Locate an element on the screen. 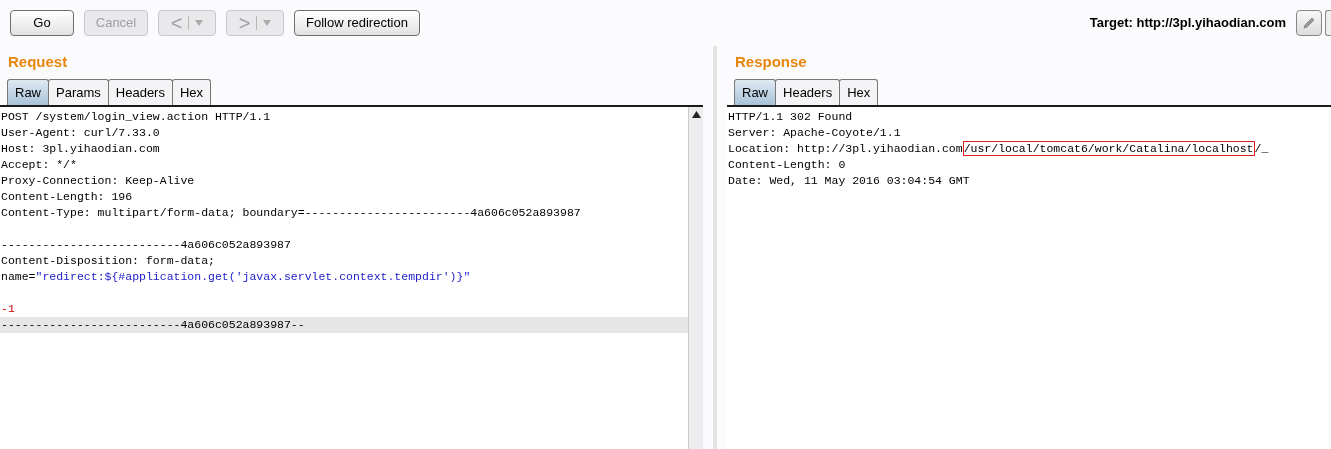 Image resolution: width=1331 pixels, height=449 pixels. vertical-scrollbar is located at coordinates (695, 278).